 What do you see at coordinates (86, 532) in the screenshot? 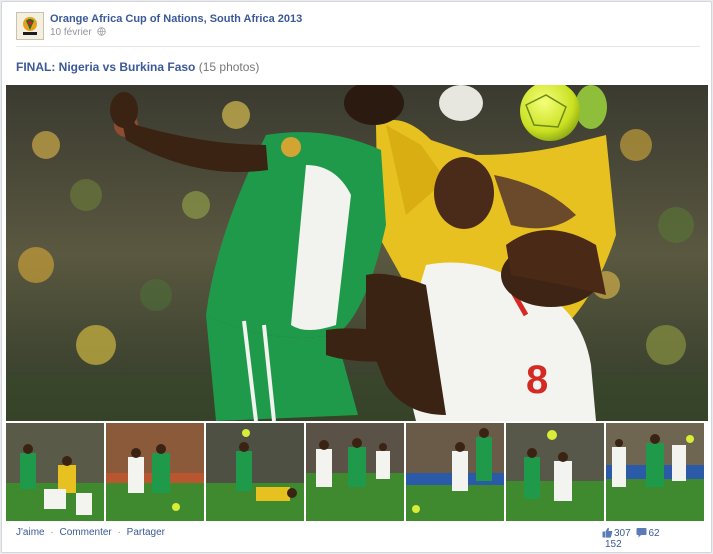
I see `comment-link: Commenter` at bounding box center [86, 532].